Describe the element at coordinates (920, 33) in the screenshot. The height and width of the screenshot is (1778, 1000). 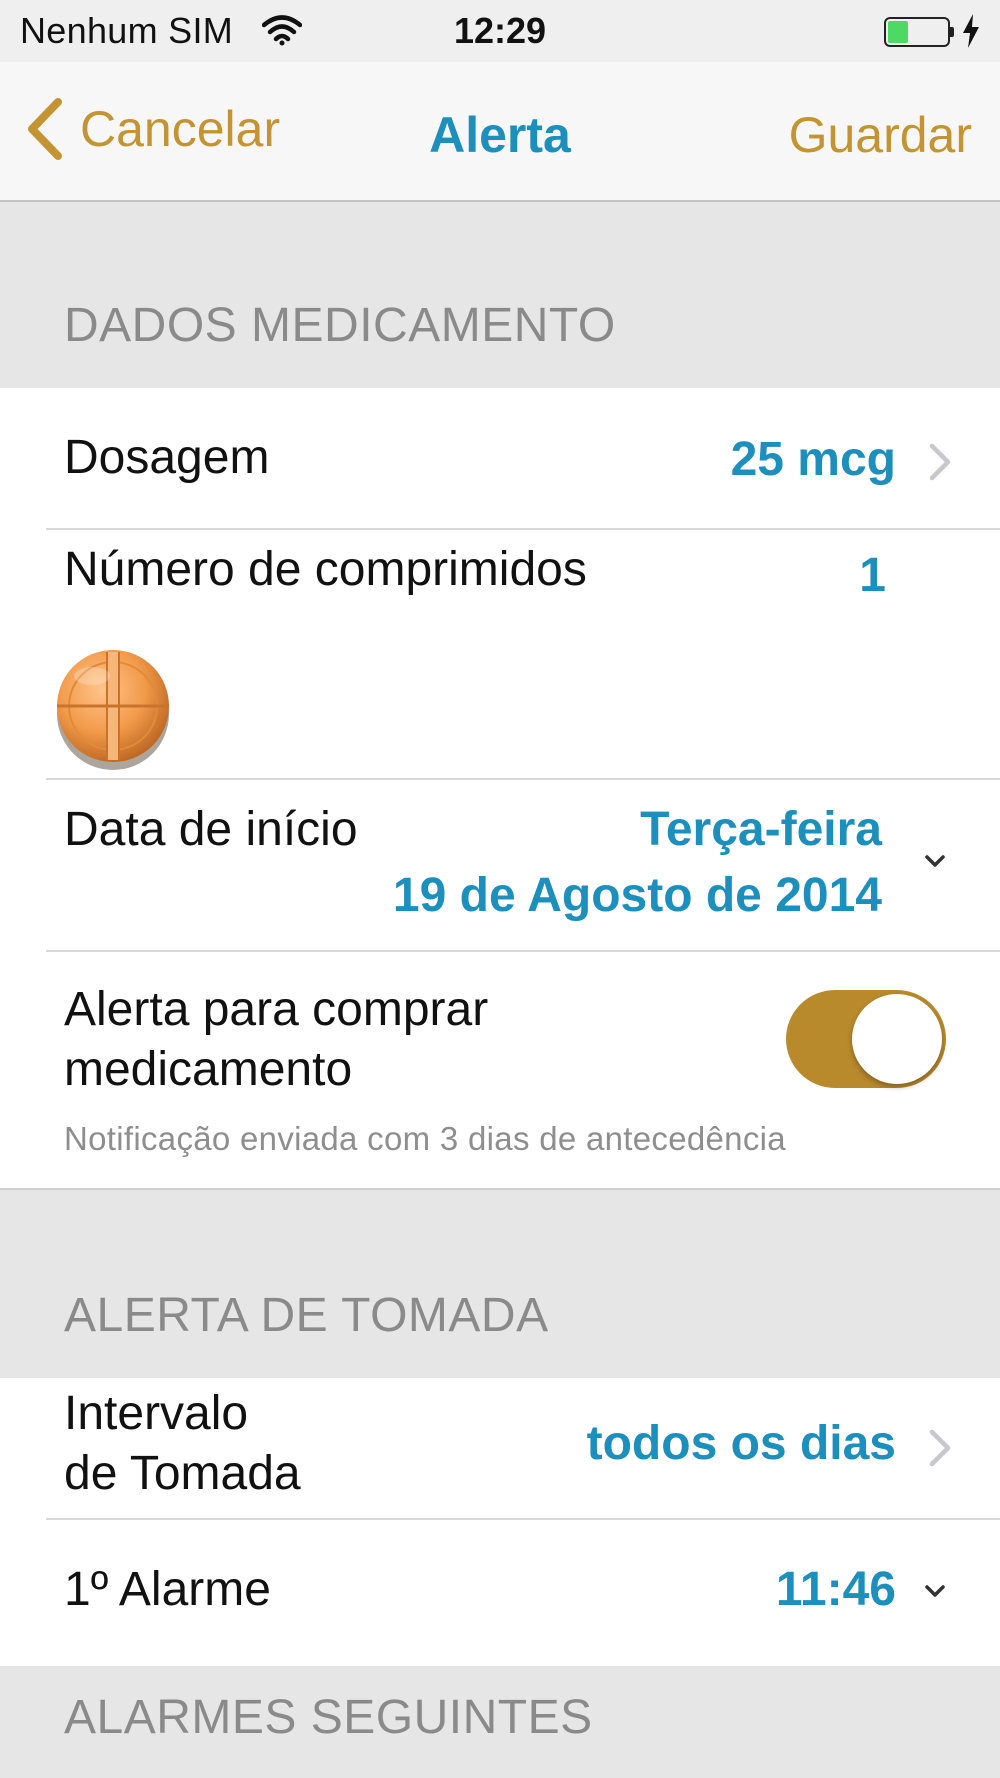
I see `battery-icon` at that location.